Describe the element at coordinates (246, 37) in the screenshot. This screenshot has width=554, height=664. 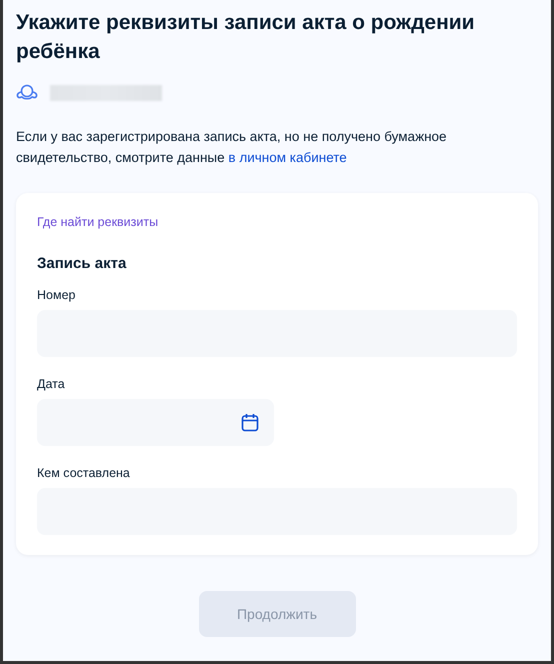
I see `page-title: Укажите реквизиты записи акта о рождении ребёнка` at that location.